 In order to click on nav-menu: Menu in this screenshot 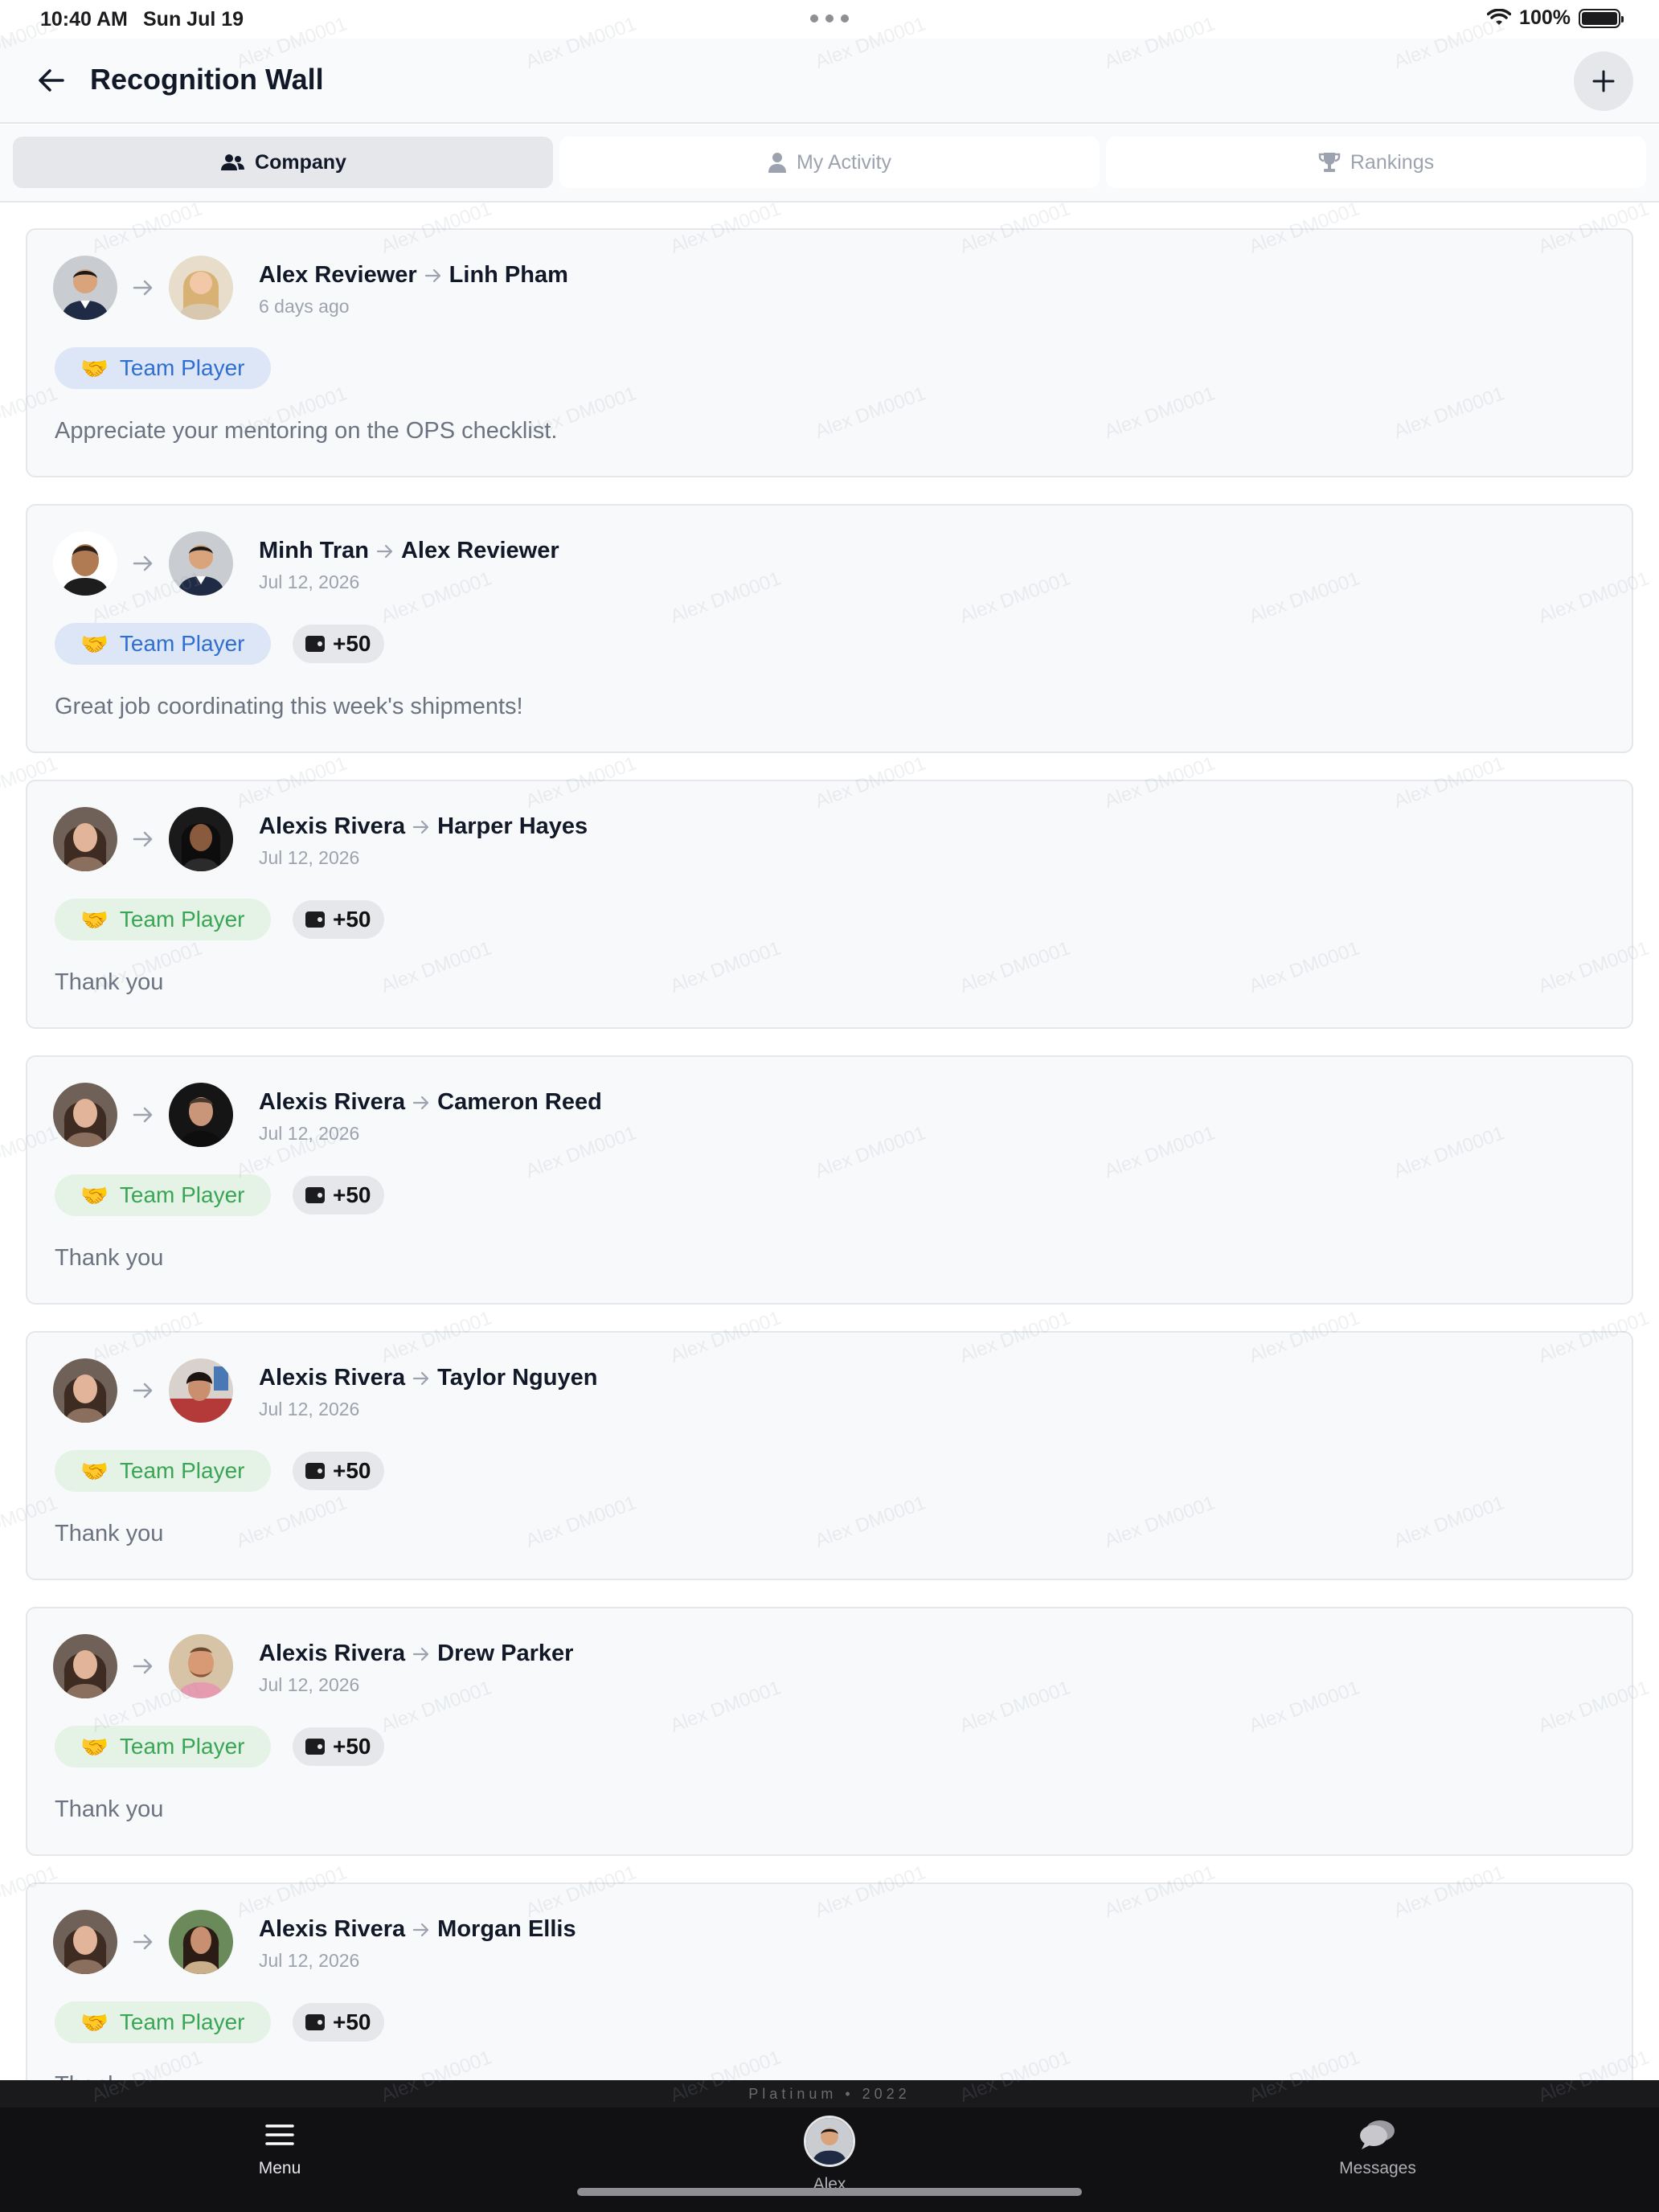, I will do `click(279, 2148)`.